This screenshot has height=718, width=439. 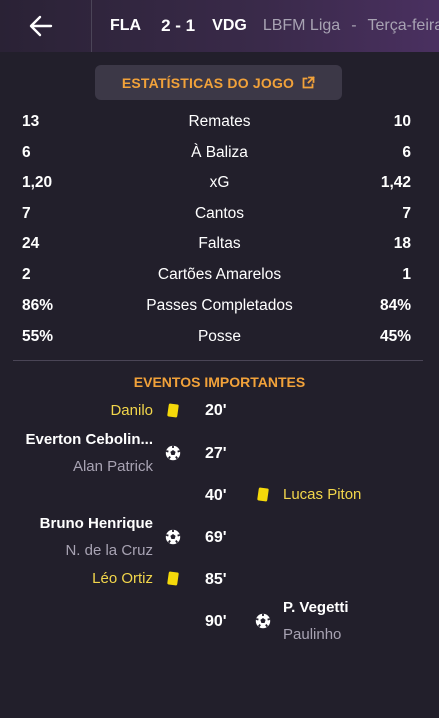 What do you see at coordinates (122, 578) in the screenshot?
I see `event-player: Léo Ortiz` at bounding box center [122, 578].